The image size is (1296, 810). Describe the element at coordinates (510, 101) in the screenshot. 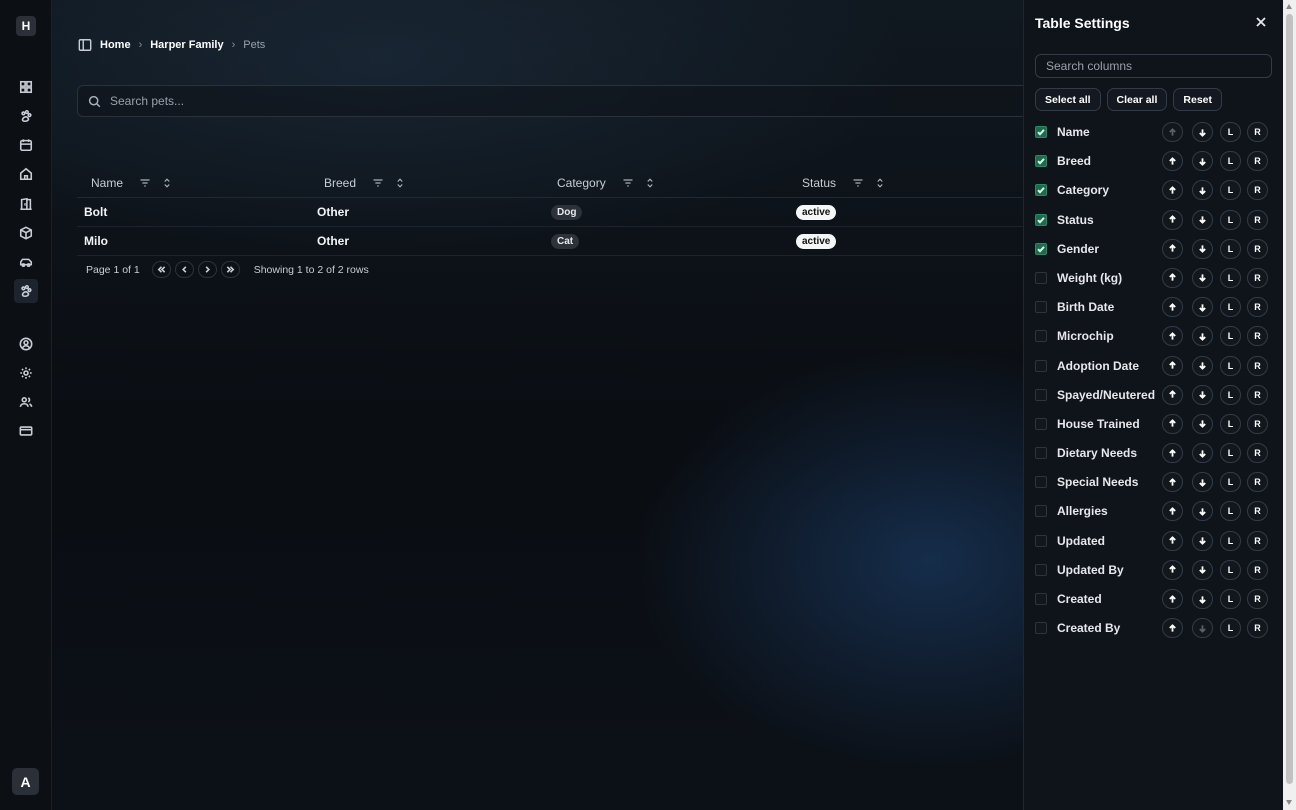

I see `search-input` at that location.